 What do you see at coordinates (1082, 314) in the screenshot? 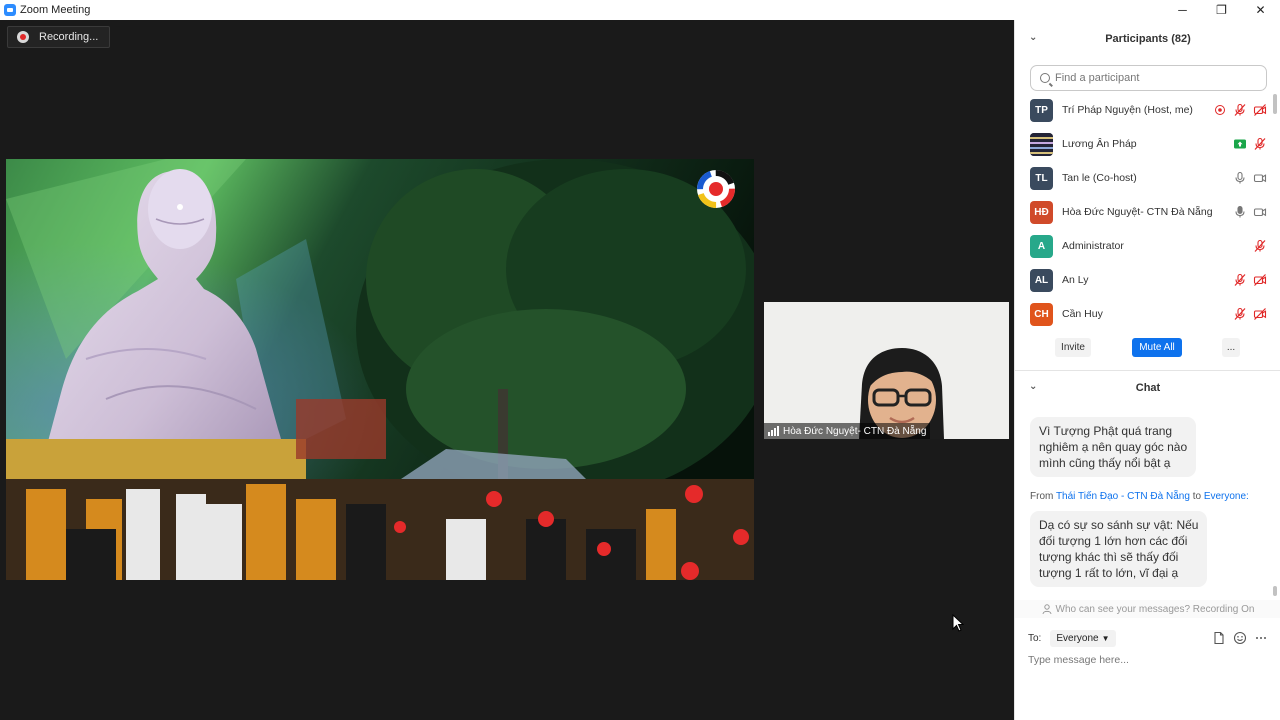
I see `participant-name: Cần Huy` at bounding box center [1082, 314].